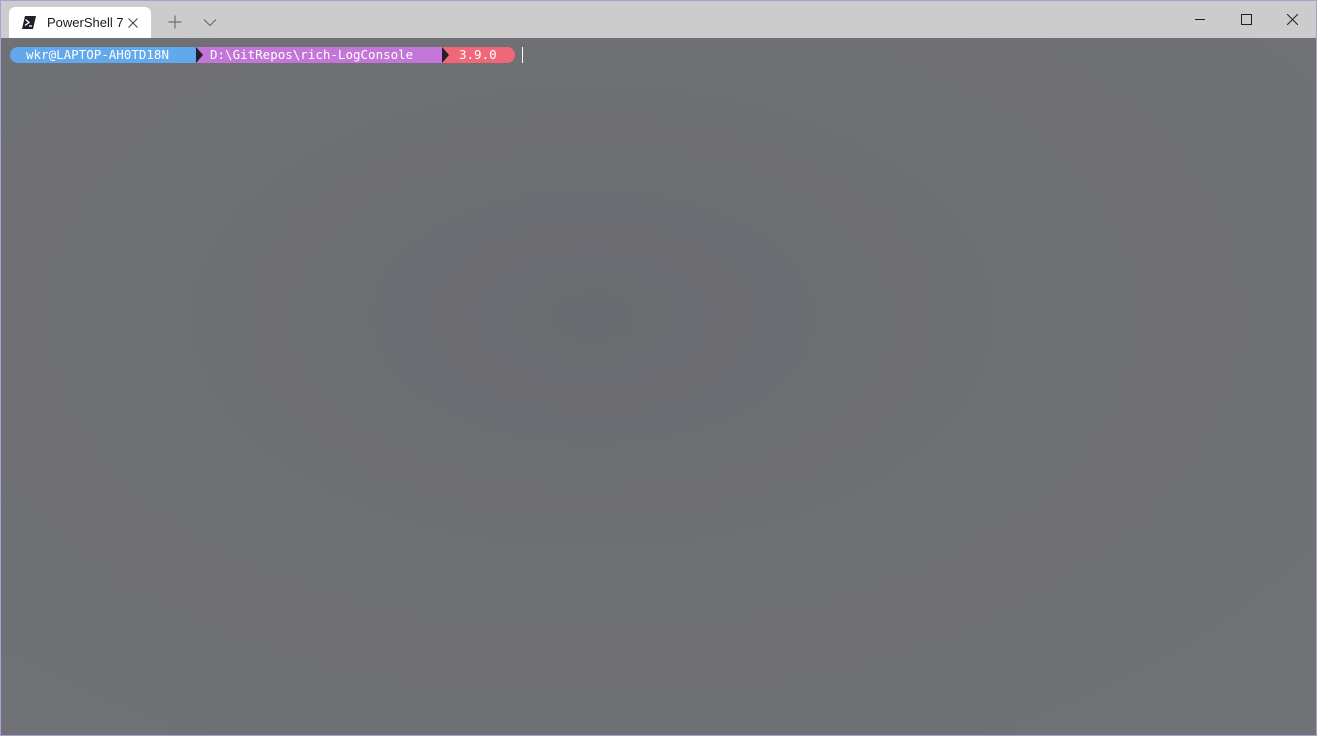 The image size is (1317, 736). I want to click on chevron-down-icon, so click(210, 23).